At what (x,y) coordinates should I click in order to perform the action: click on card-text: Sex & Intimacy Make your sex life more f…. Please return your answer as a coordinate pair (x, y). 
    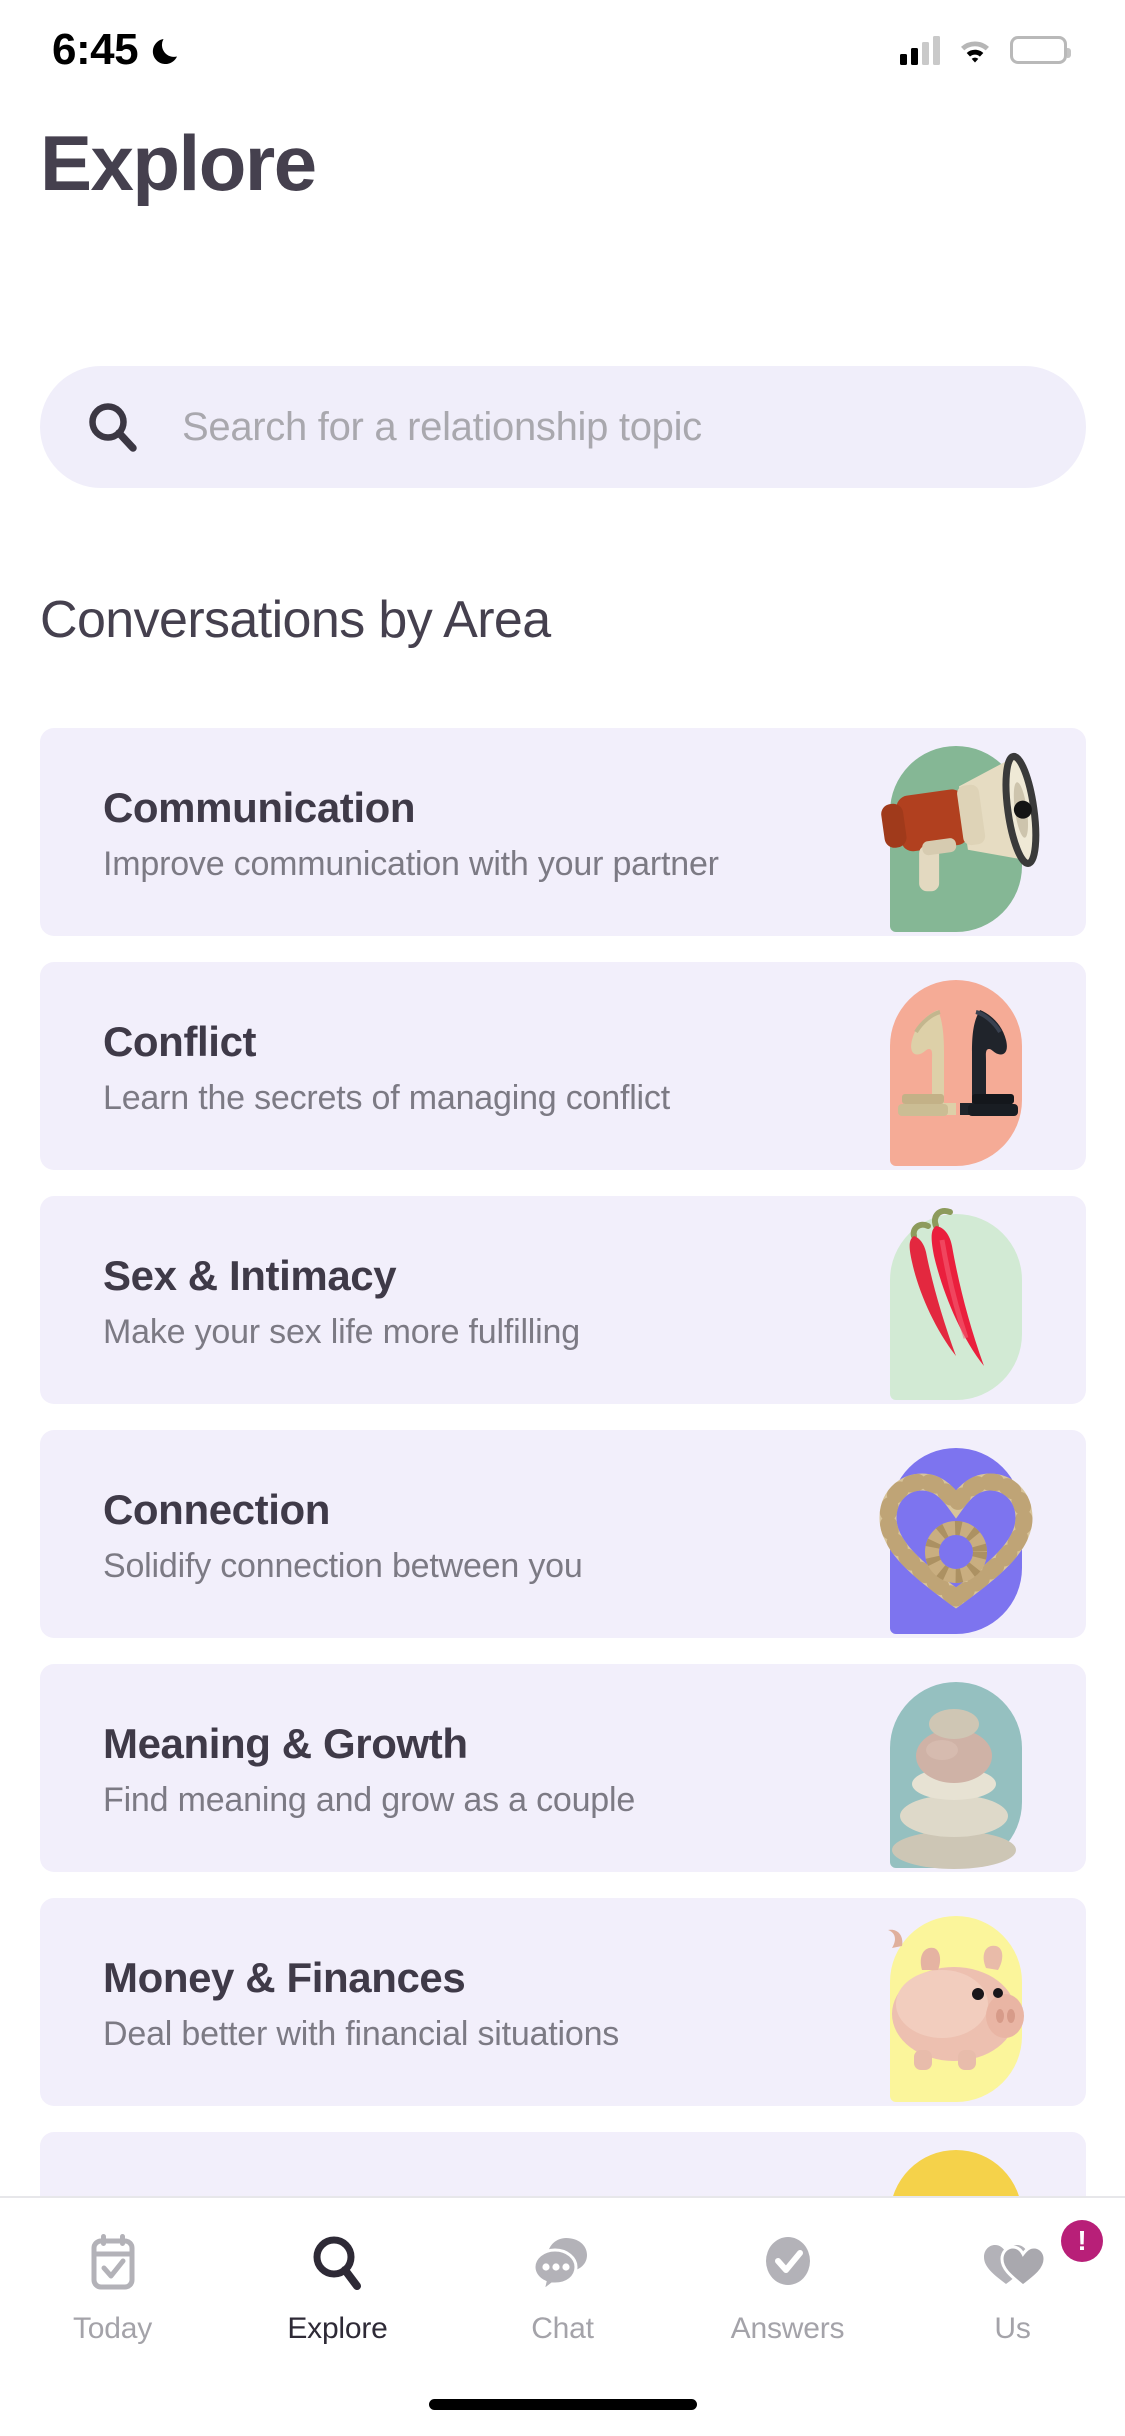
    Looking at the image, I should click on (341, 1302).